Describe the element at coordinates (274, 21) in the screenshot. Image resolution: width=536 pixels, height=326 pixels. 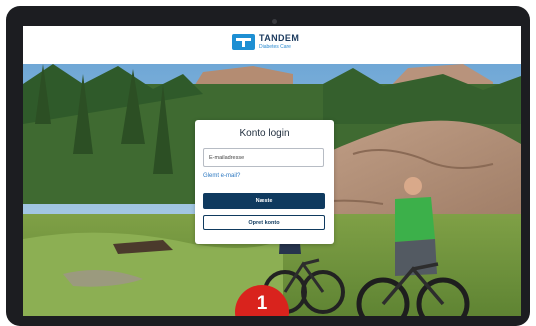
I see `camera-dot` at that location.